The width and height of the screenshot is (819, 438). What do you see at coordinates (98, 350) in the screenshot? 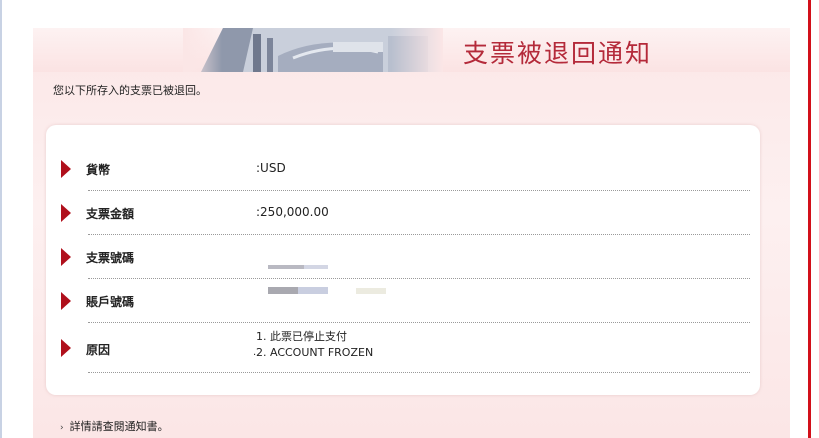
I see `reason-label: 原因` at bounding box center [98, 350].